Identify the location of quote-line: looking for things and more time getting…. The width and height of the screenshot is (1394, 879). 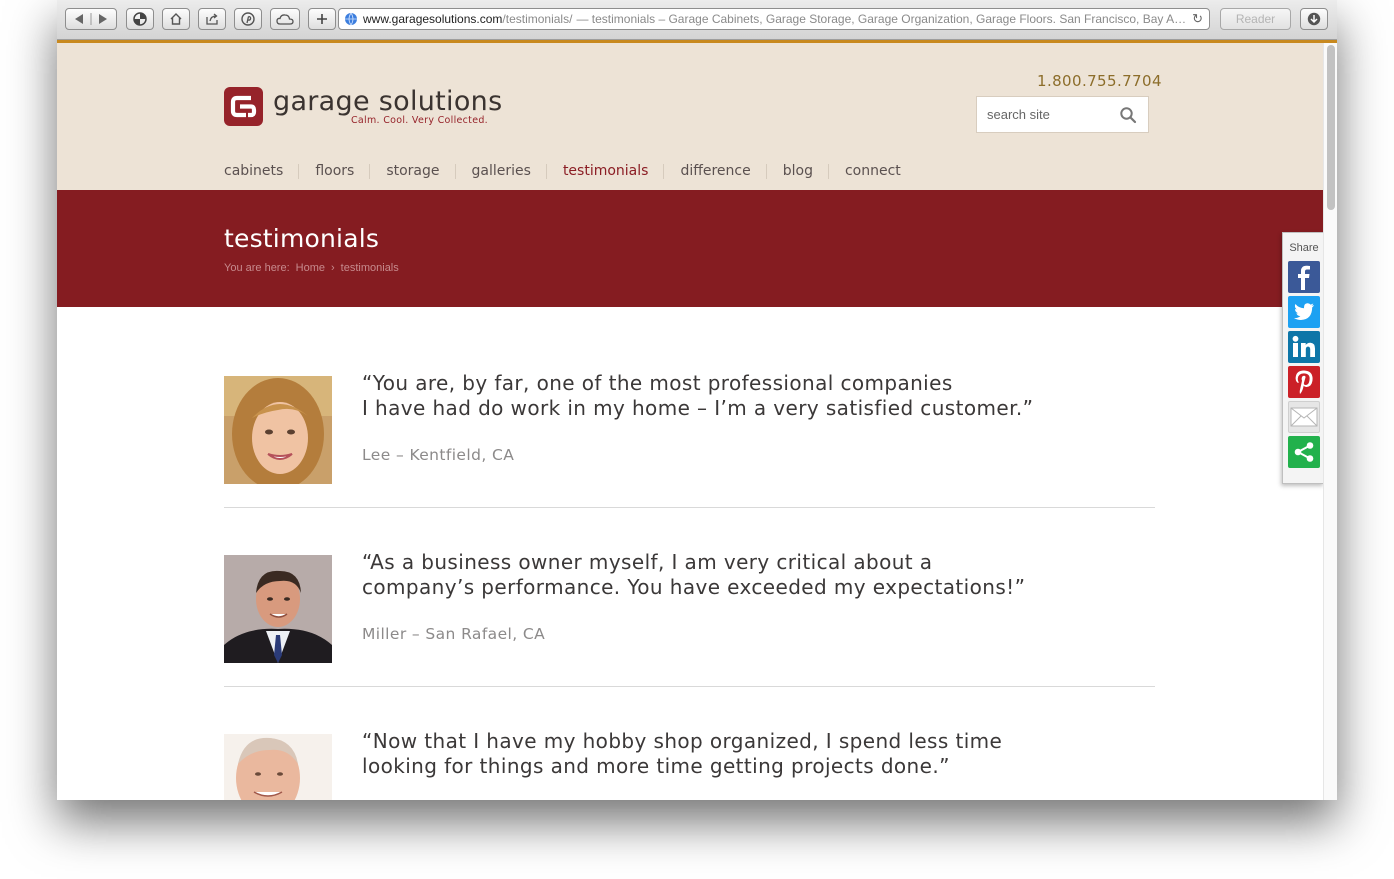
(656, 766).